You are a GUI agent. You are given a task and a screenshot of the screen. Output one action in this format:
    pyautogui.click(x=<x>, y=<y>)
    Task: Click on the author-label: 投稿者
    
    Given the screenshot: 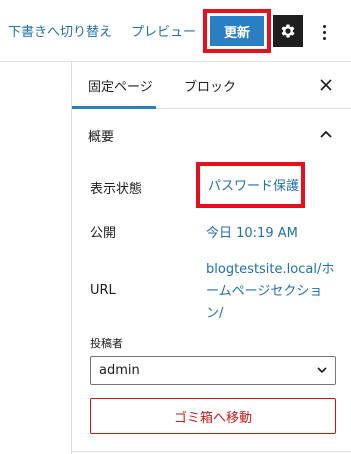 What is the action you would take?
    pyautogui.click(x=106, y=343)
    